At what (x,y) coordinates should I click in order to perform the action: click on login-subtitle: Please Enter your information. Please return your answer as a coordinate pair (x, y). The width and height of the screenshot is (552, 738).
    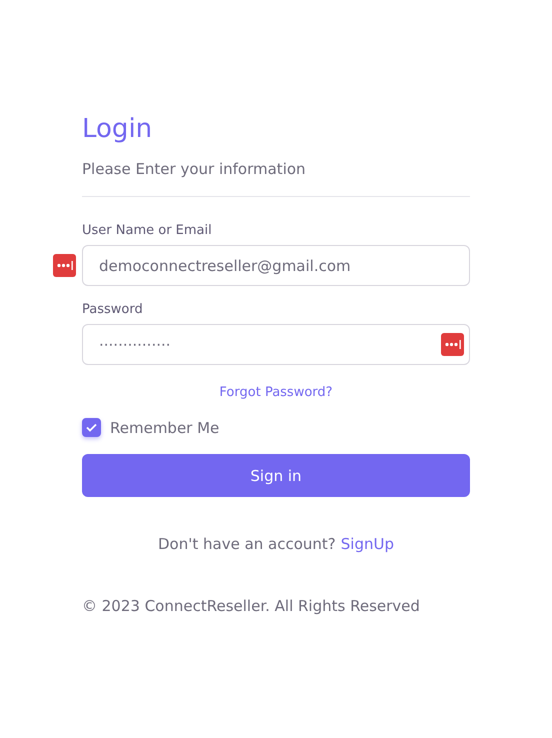
    Looking at the image, I should click on (194, 169).